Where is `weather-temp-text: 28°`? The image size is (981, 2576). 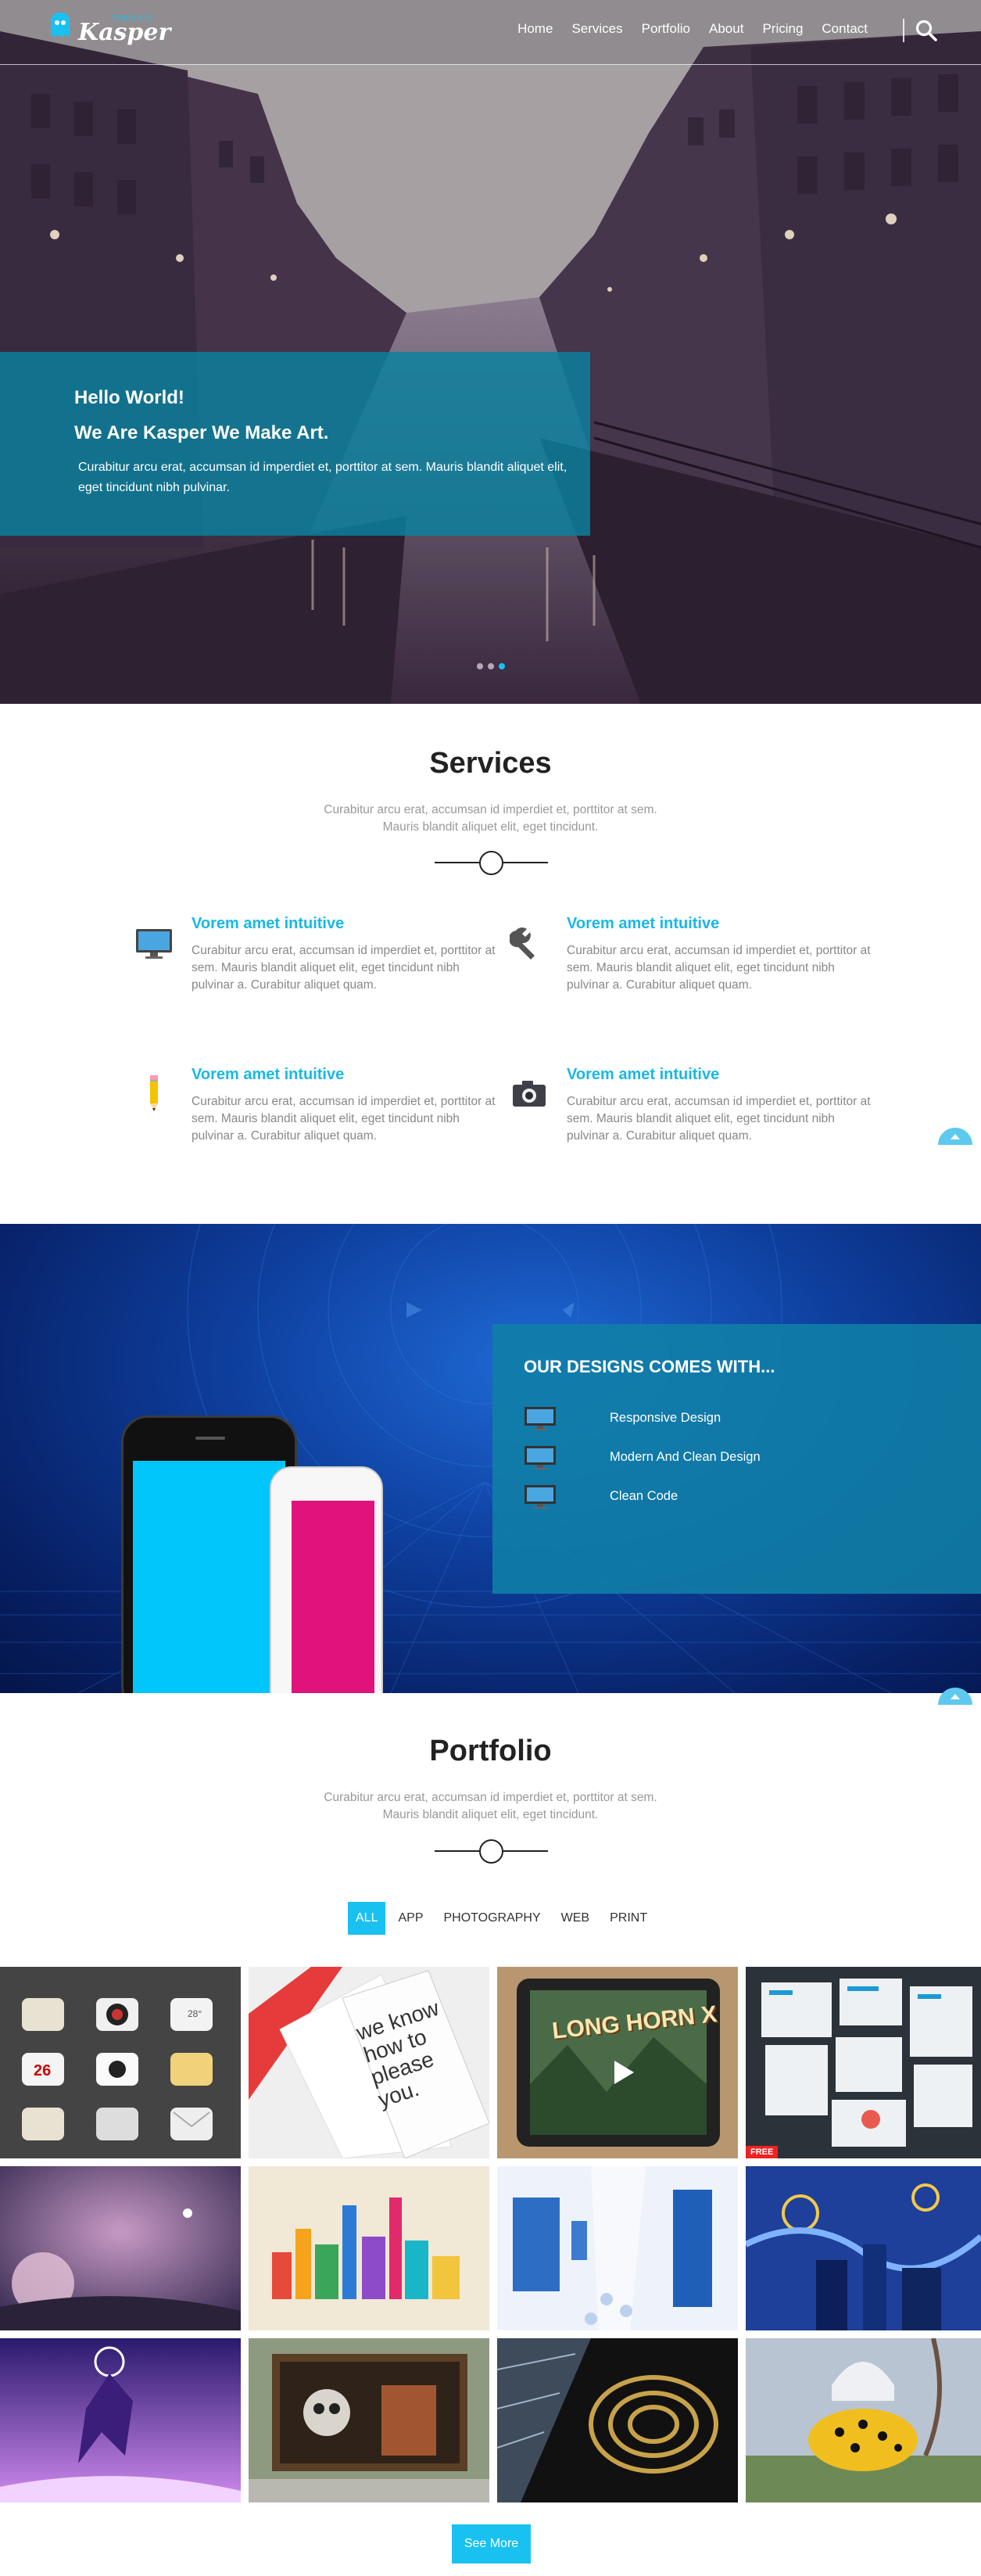 weather-temp-text: 28° is located at coordinates (195, 2013).